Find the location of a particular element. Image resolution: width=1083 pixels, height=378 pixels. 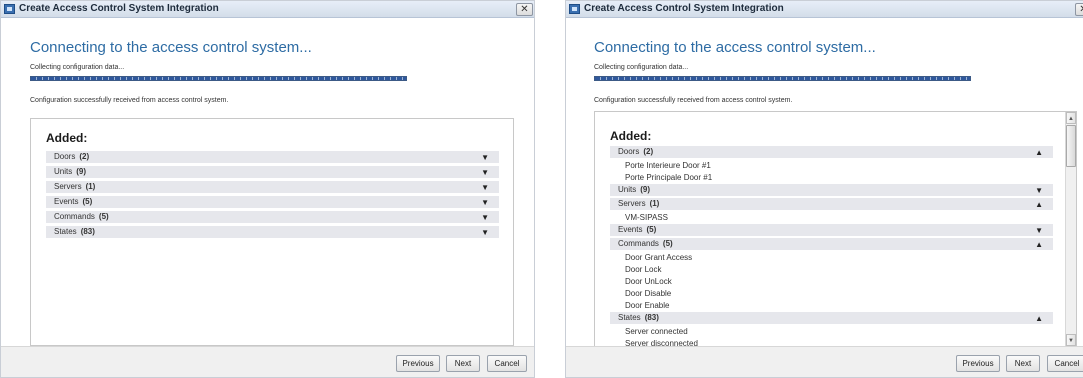

category-row-commands: Commands (5) ▼ is located at coordinates (272, 217).